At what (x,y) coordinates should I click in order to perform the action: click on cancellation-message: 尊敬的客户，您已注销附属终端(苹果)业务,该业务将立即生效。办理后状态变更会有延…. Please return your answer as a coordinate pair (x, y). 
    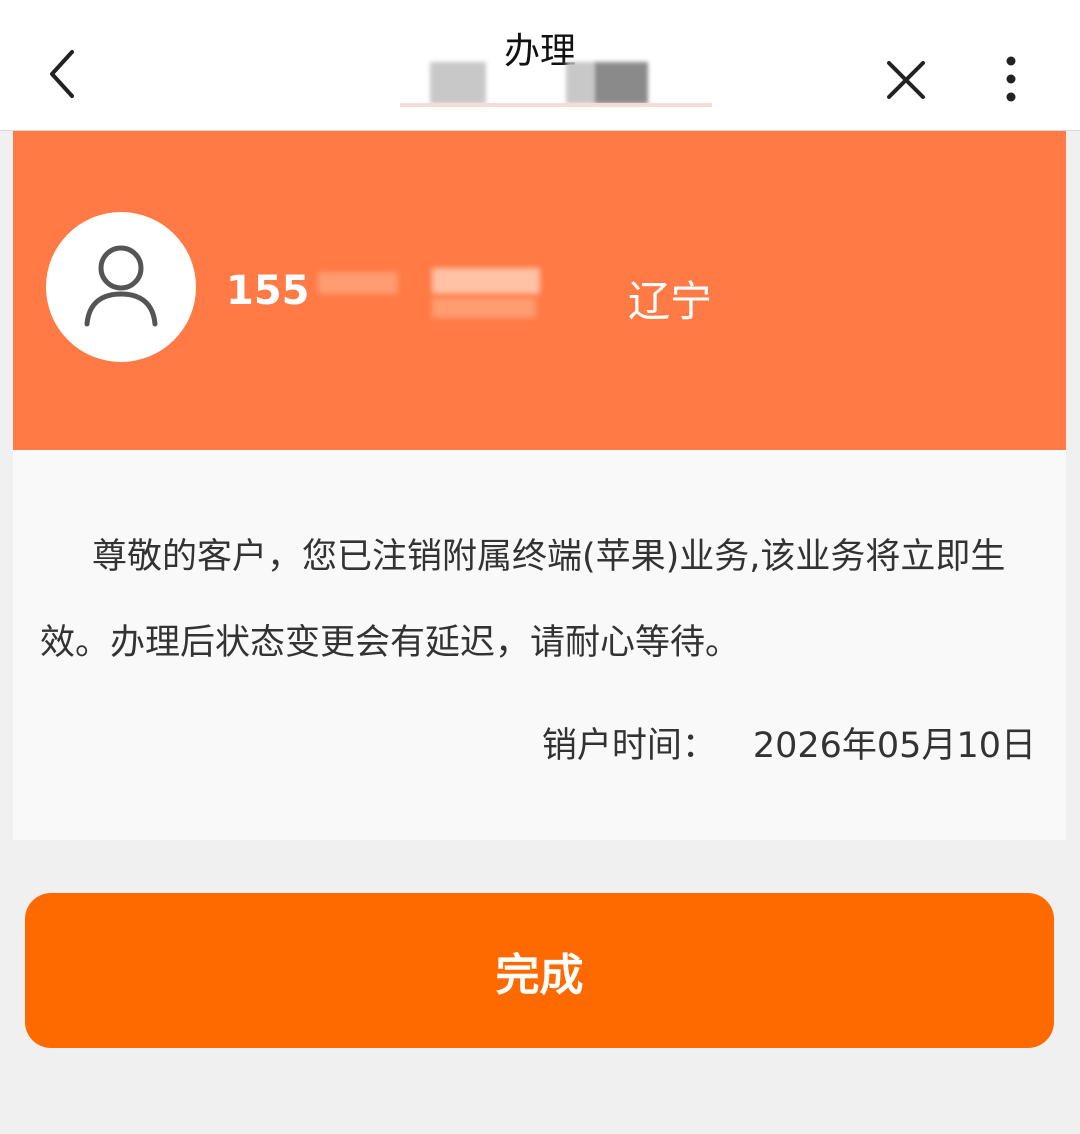
    Looking at the image, I should click on (540, 600).